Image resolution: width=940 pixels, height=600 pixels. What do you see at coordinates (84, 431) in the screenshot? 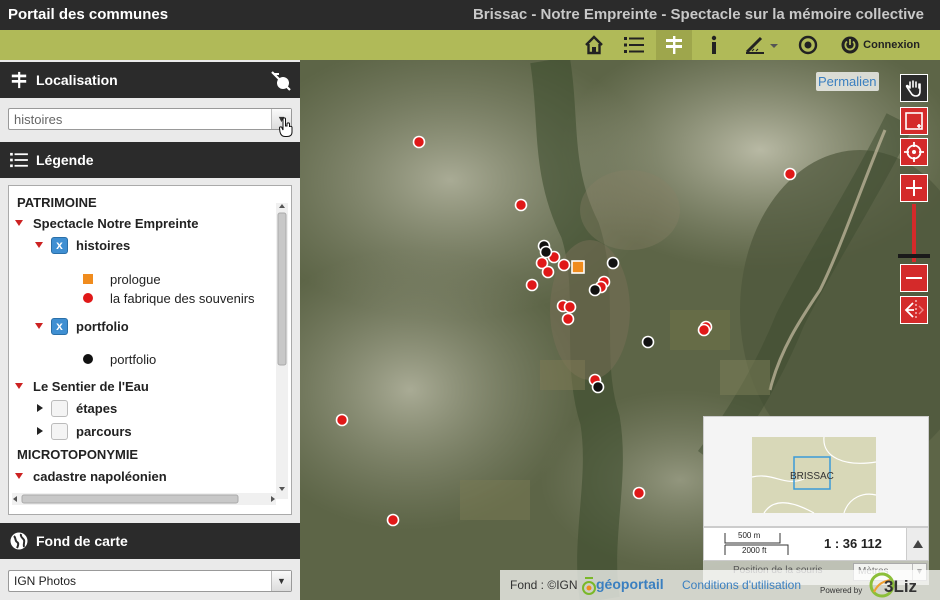
I see `legend-layer-parcours: parcours` at bounding box center [84, 431].